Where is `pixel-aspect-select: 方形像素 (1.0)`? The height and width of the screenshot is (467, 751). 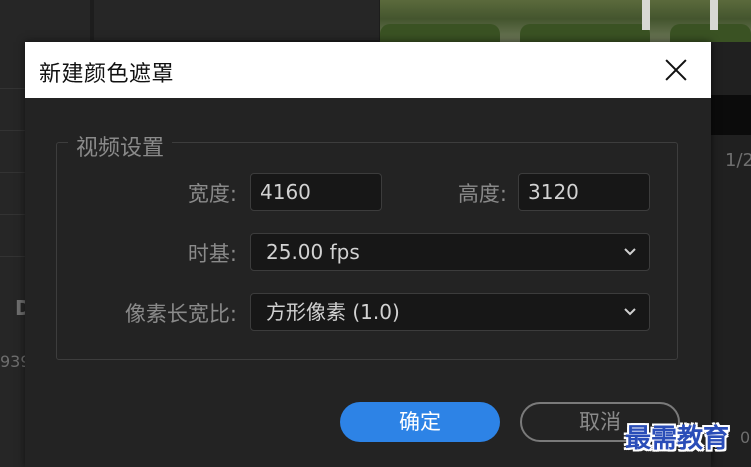 pixel-aspect-select: 方形像素 (1.0) is located at coordinates (450, 312).